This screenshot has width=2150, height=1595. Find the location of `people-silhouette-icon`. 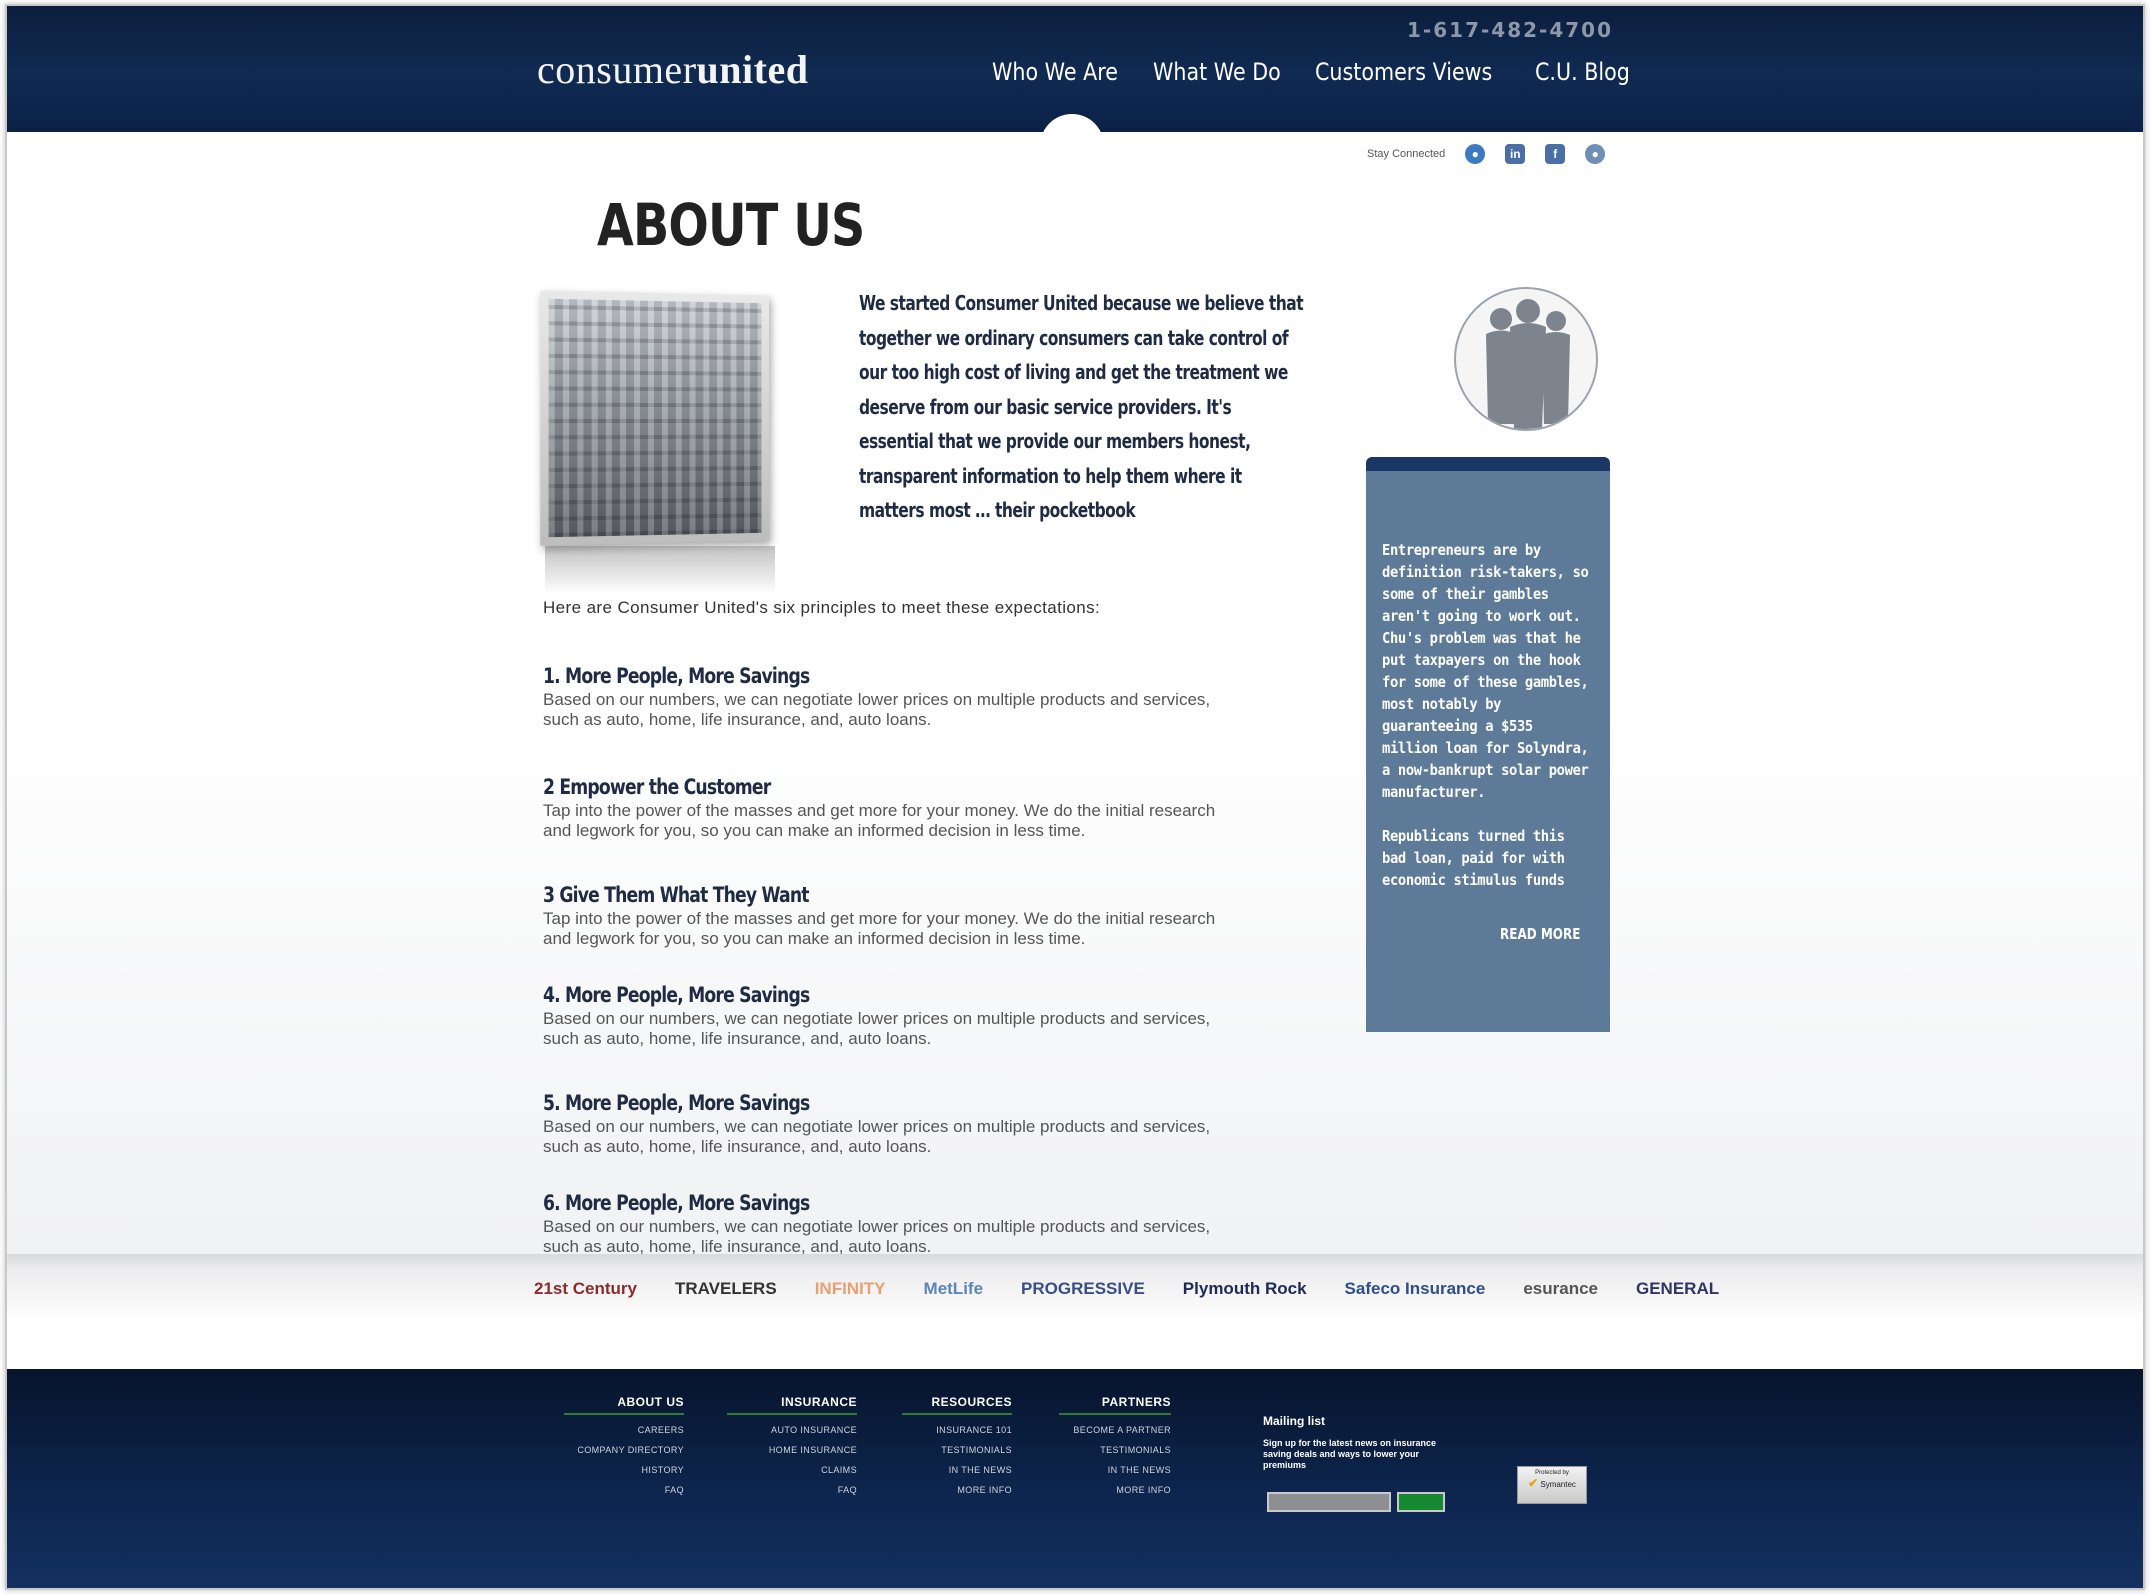

people-silhouette-icon is located at coordinates (1526, 359).